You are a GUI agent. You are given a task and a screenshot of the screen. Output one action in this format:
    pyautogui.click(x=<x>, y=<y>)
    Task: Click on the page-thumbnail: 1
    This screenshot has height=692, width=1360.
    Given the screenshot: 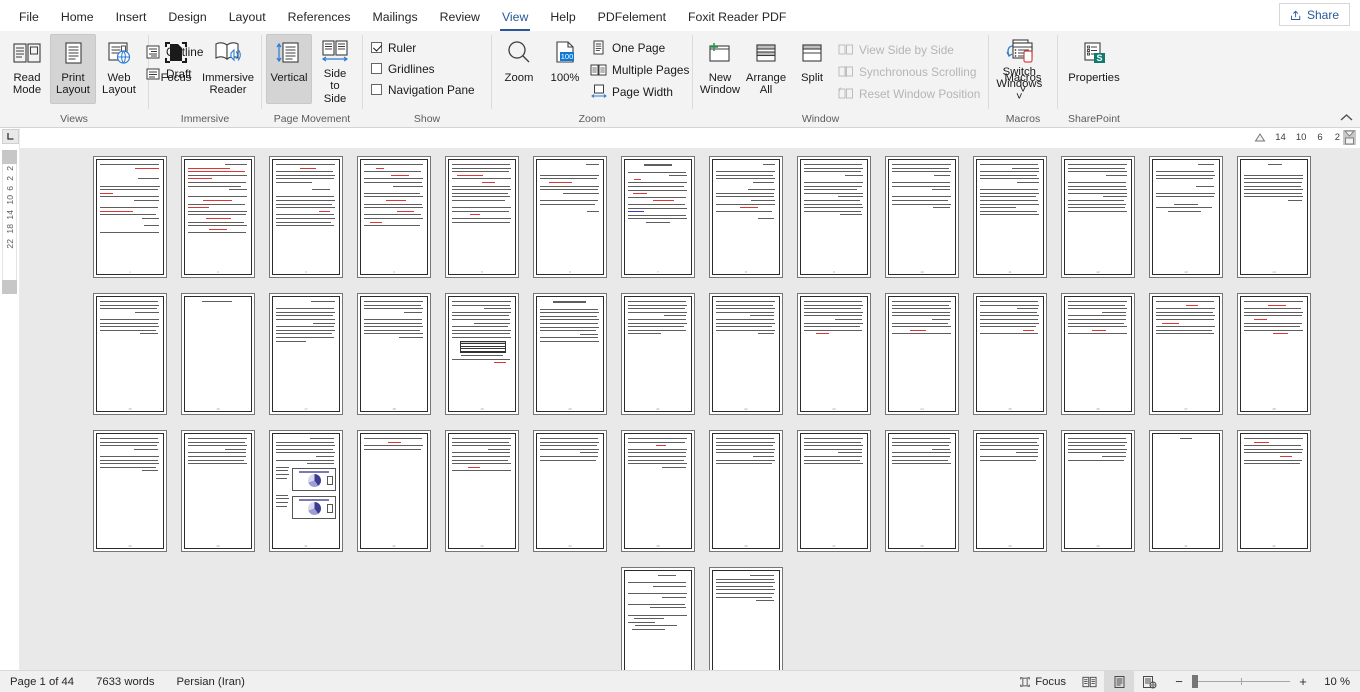 What is the action you would take?
    pyautogui.click(x=130, y=217)
    